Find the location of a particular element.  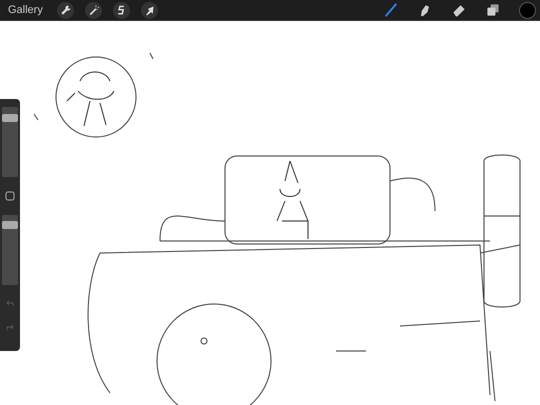

square-icon is located at coordinates (10, 196).